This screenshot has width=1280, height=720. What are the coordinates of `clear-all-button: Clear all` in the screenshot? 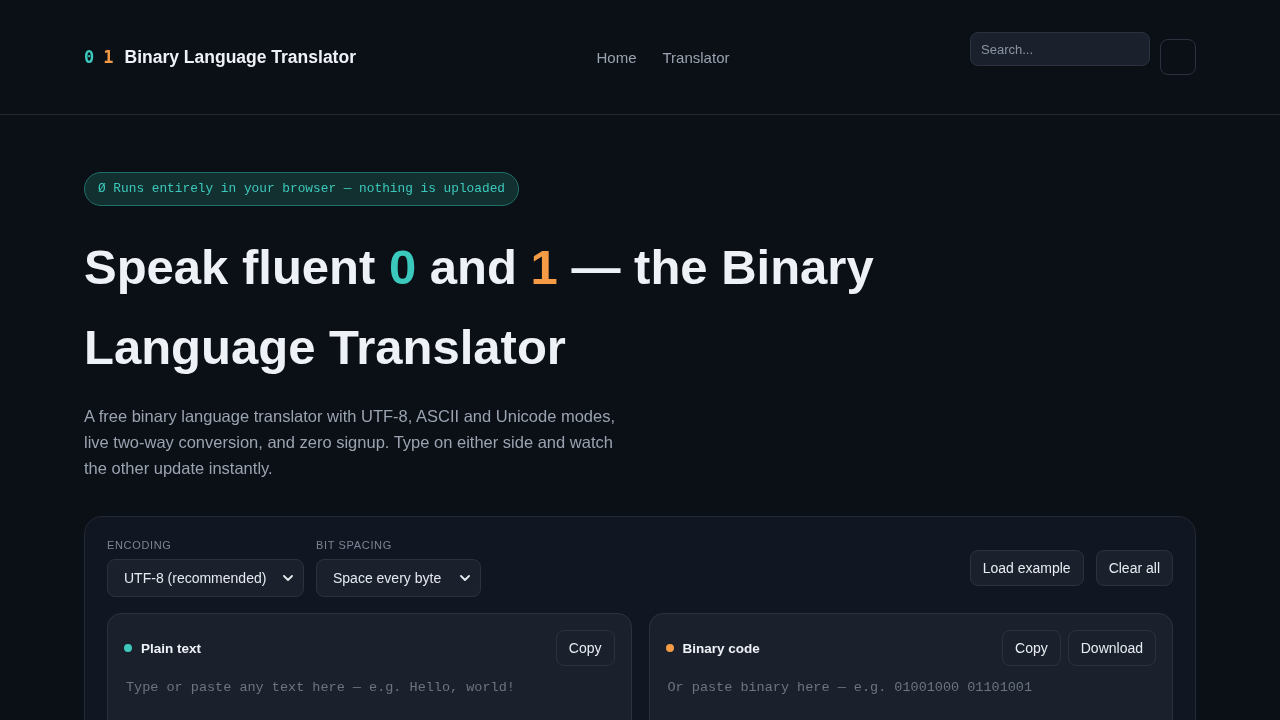 It's located at (1134, 568).